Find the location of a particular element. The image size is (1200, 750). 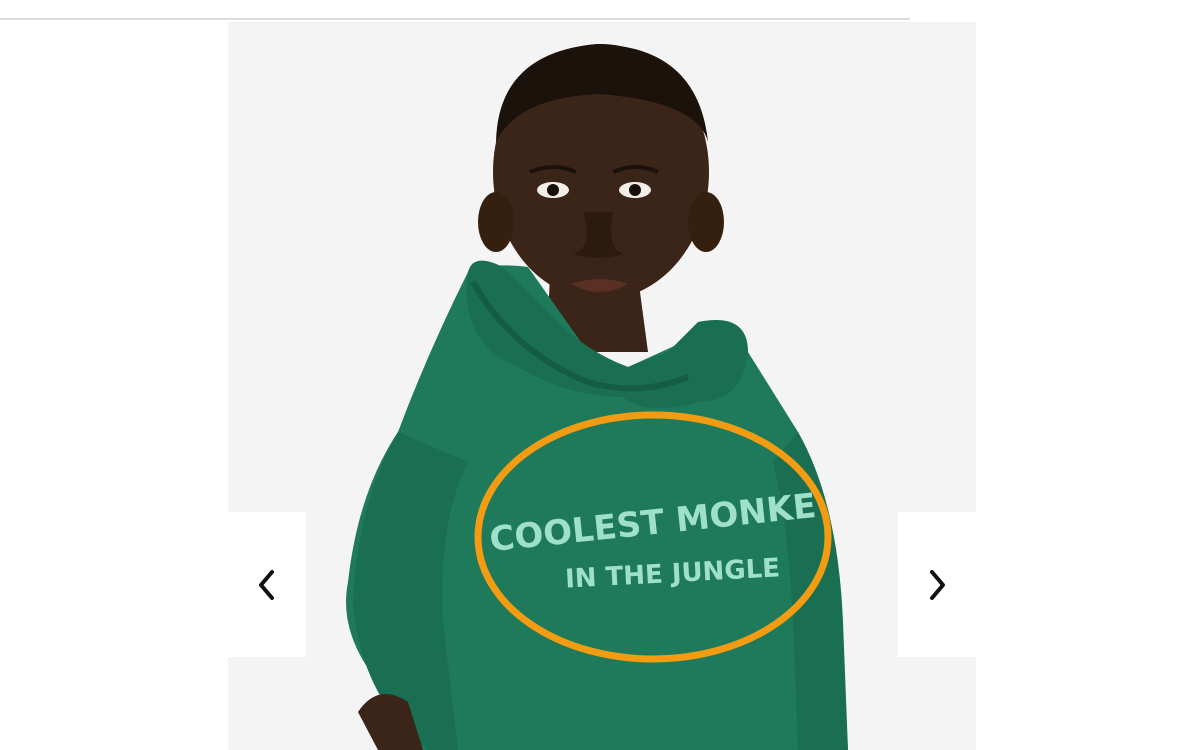

chevron-right-icon is located at coordinates (937, 584).